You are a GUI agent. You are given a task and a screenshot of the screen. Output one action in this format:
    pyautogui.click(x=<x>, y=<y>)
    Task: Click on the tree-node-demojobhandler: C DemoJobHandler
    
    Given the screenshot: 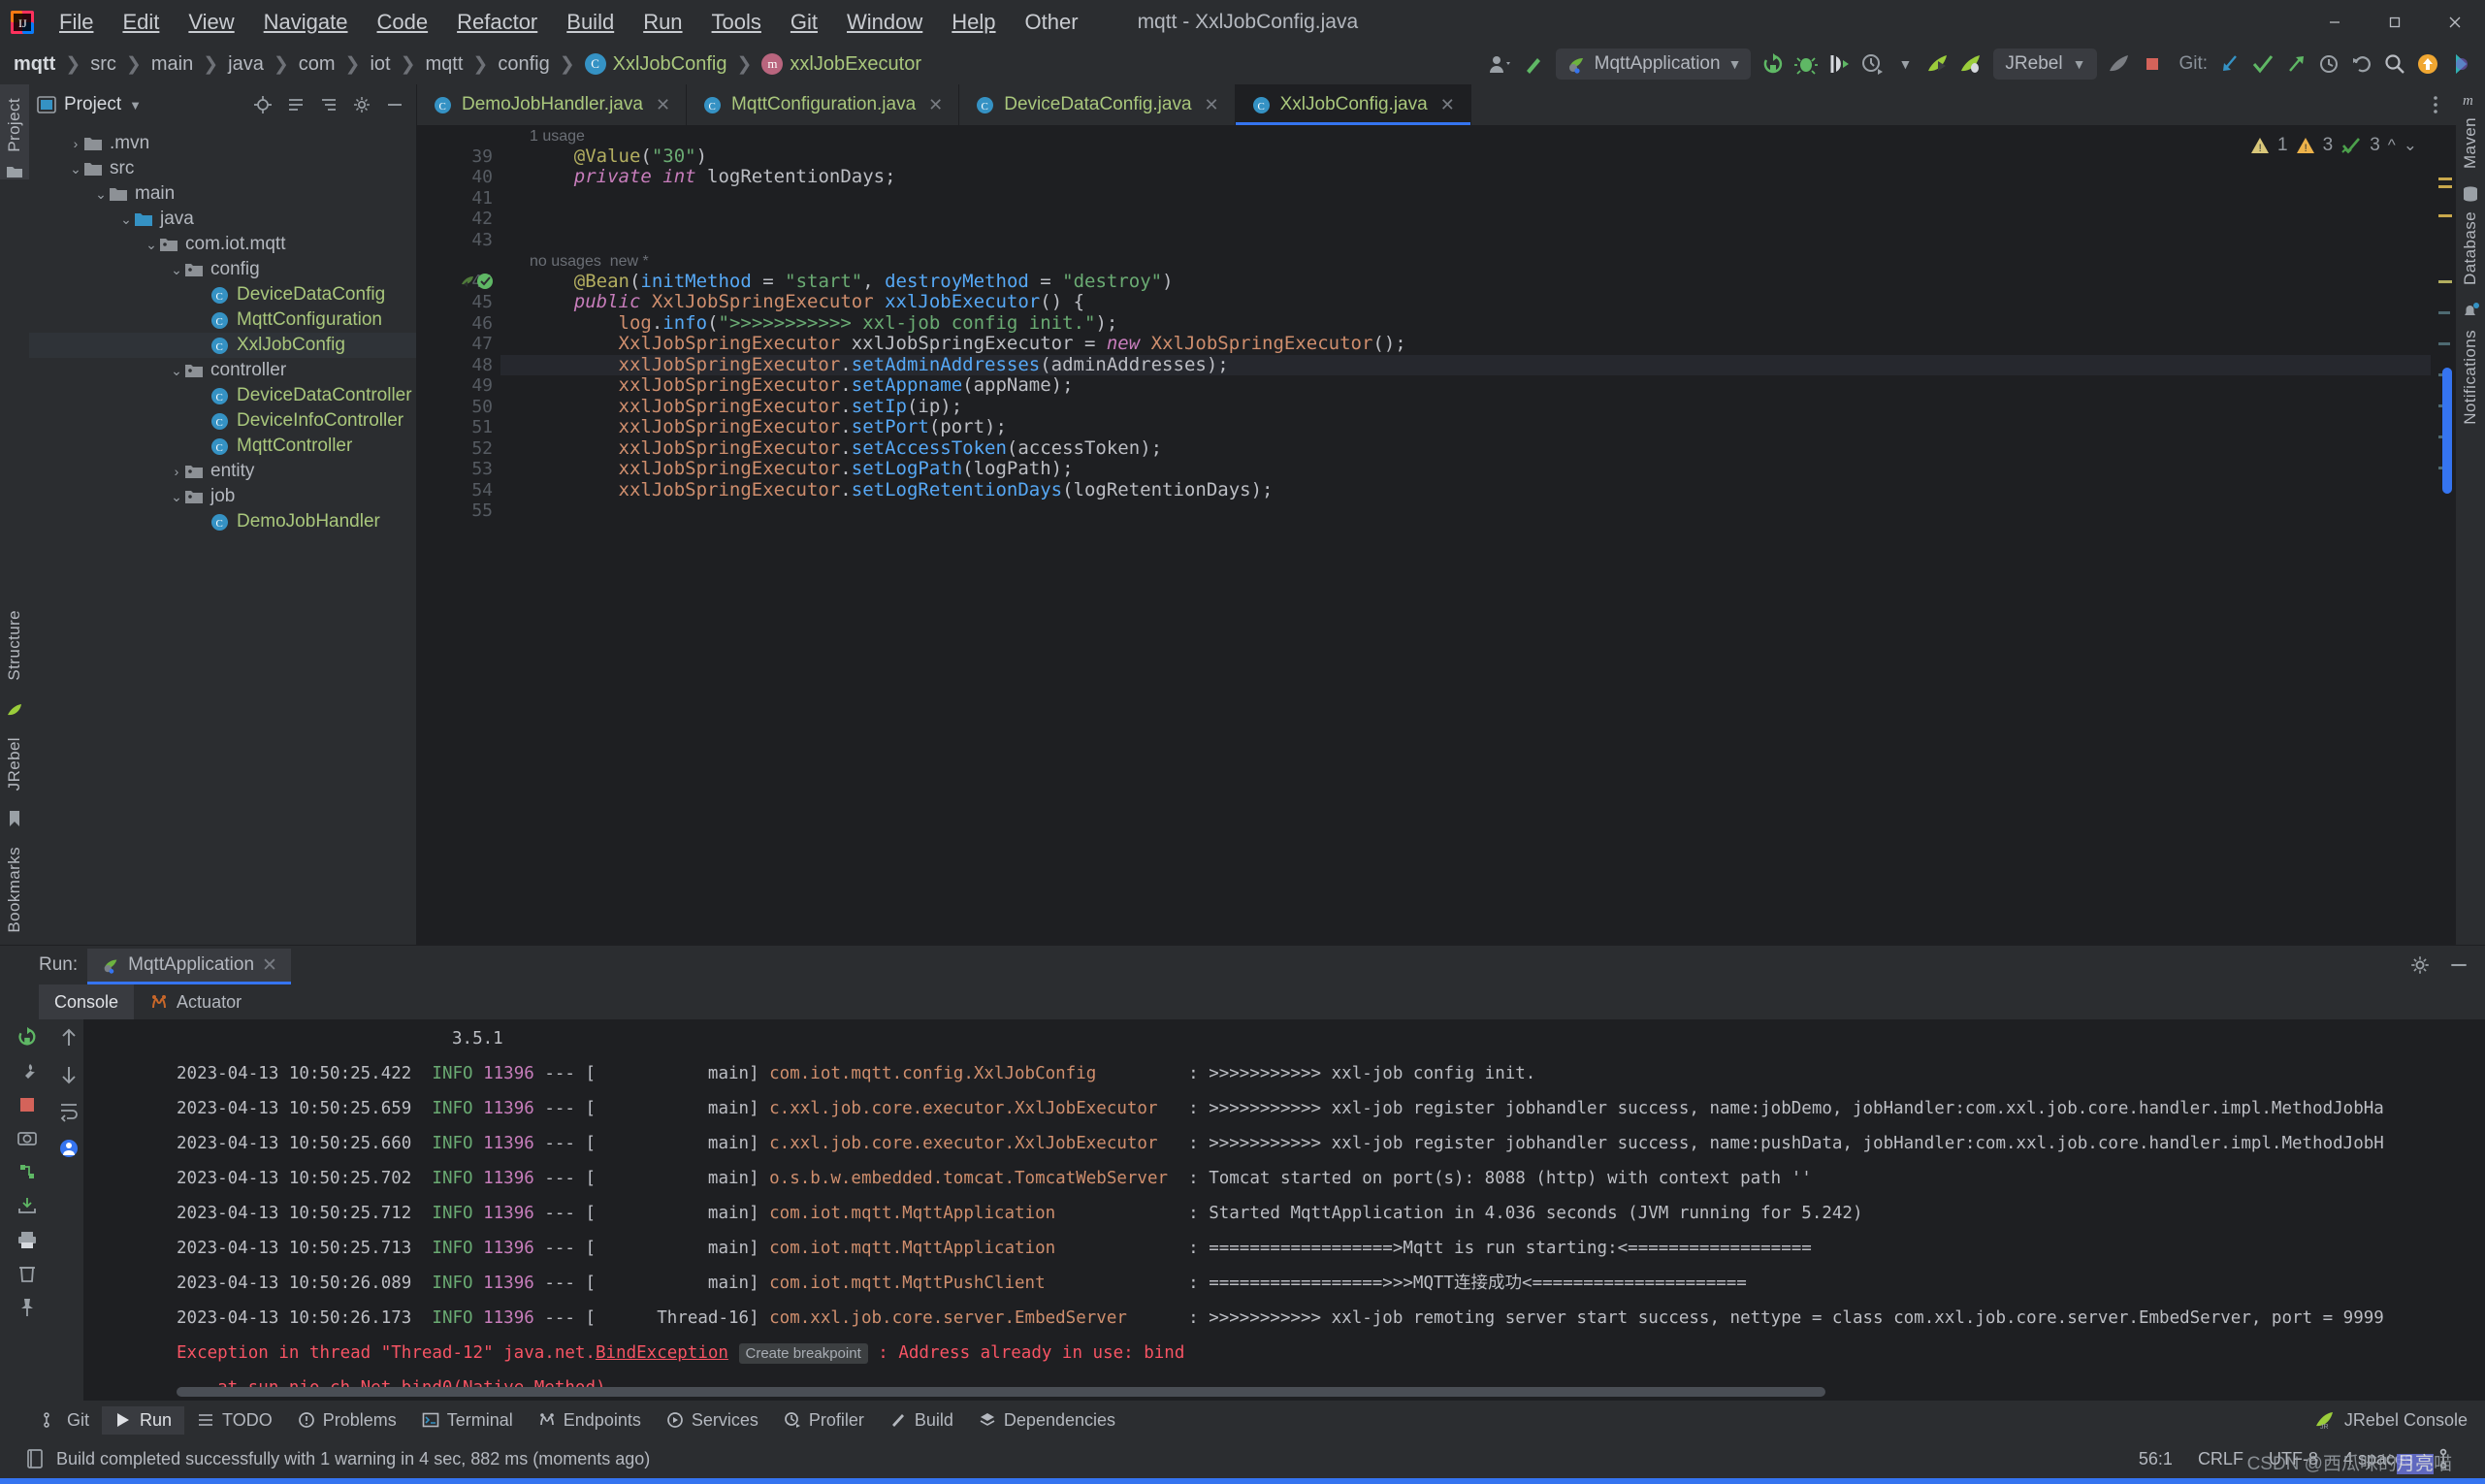 What is the action you would take?
    pyautogui.click(x=222, y=521)
    